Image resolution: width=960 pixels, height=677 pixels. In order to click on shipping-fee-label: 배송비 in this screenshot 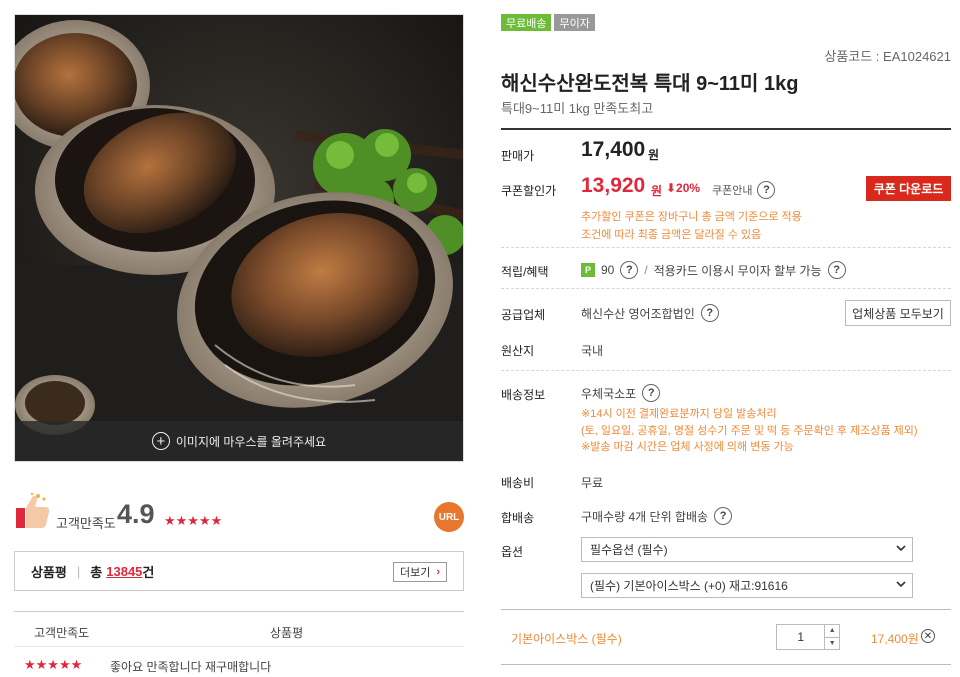, I will do `click(518, 483)`.